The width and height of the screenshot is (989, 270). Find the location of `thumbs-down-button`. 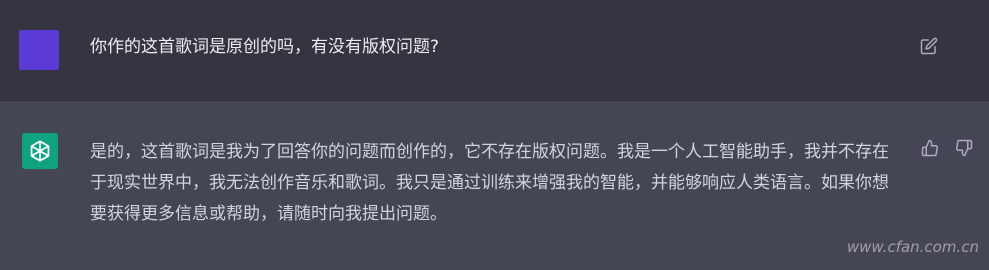

thumbs-down-button is located at coordinates (964, 148).